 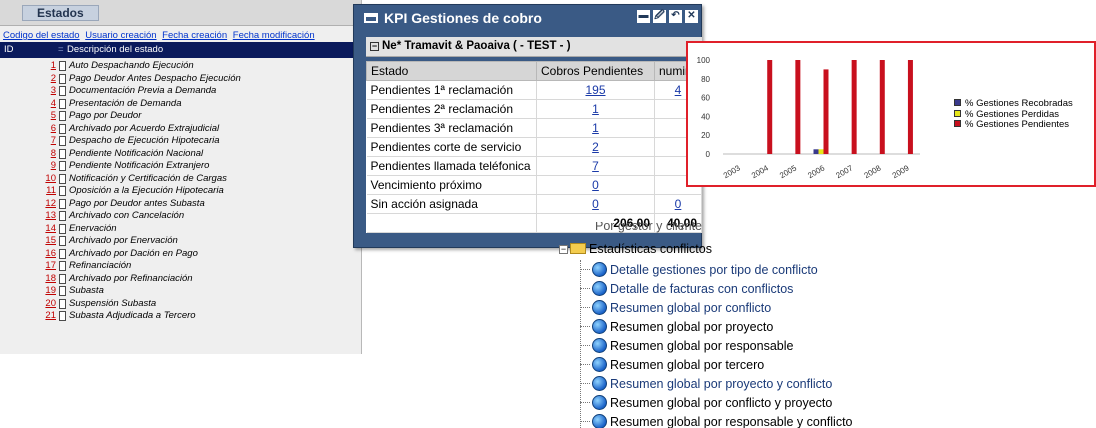 What do you see at coordinates (53, 65) in the screenshot?
I see `estado-id-link: 1` at bounding box center [53, 65].